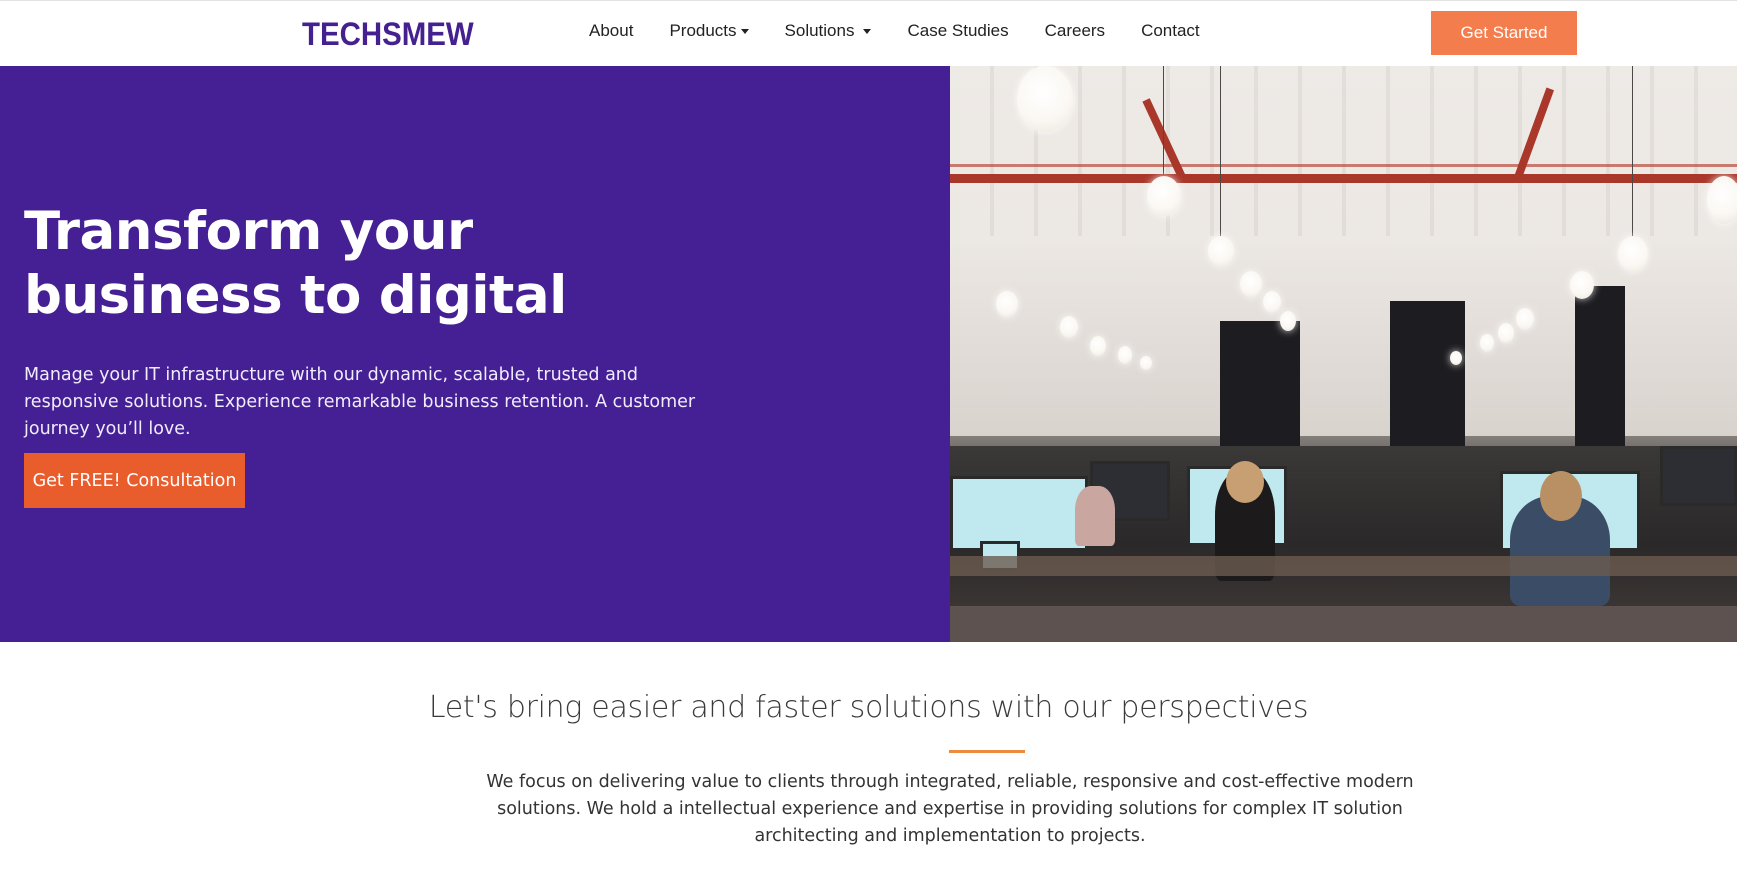  I want to click on nav-item-products-label: Products, so click(703, 30).